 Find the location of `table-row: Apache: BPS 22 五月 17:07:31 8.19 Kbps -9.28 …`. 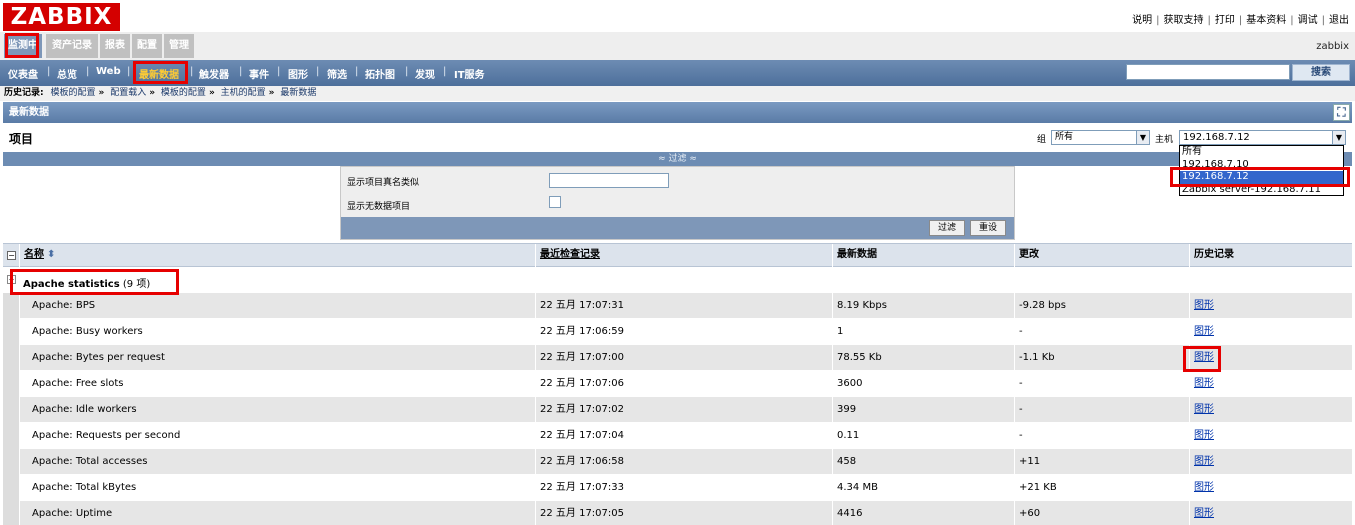

table-row: Apache: BPS 22 五月 17:07:31 8.19 Kbps -9.28 … is located at coordinates (677, 306).